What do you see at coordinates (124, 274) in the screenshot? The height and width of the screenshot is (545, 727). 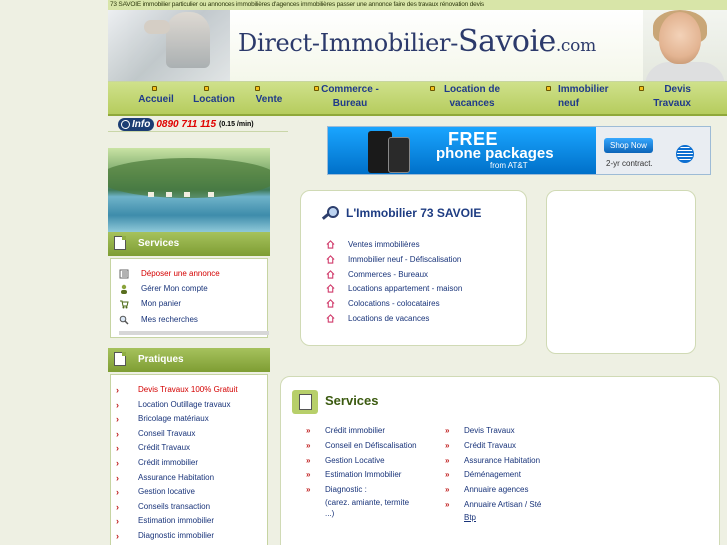 I see `list-icon` at bounding box center [124, 274].